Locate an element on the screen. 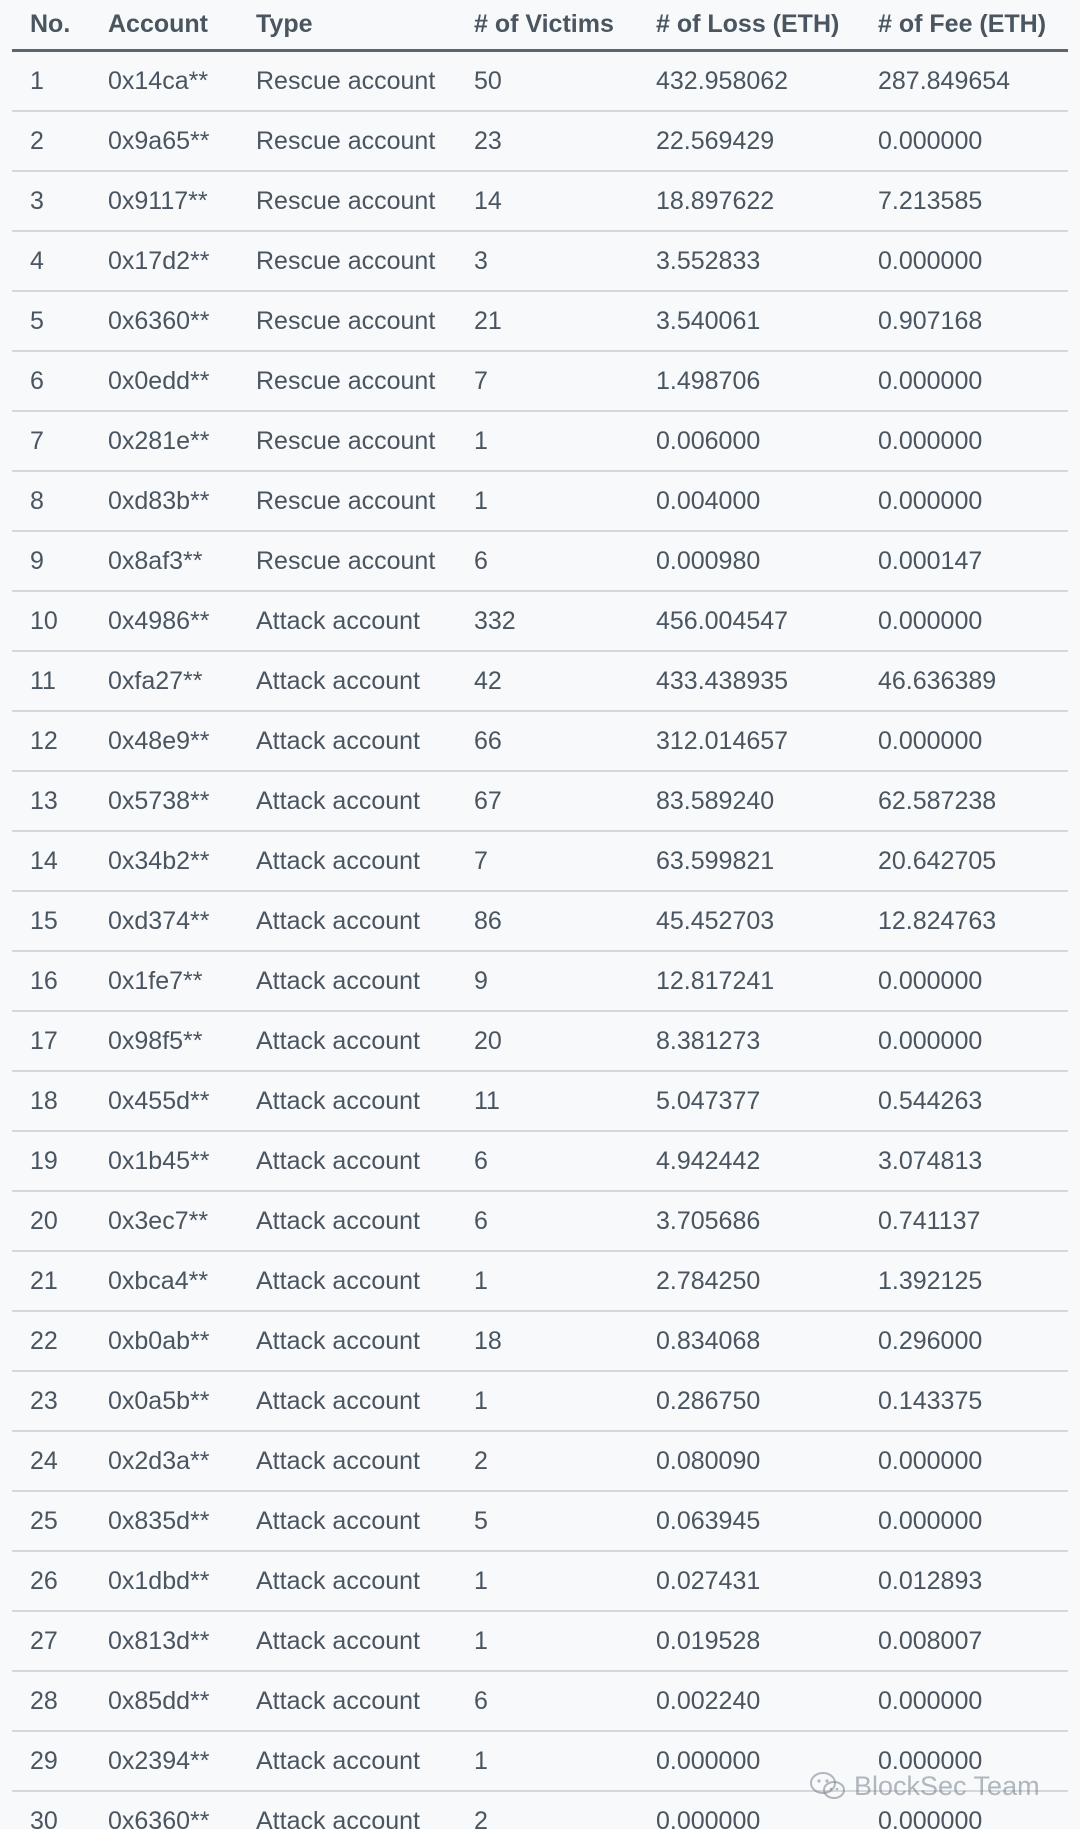 The image size is (1080, 1829). cell-no: 3 is located at coordinates (51, 201).